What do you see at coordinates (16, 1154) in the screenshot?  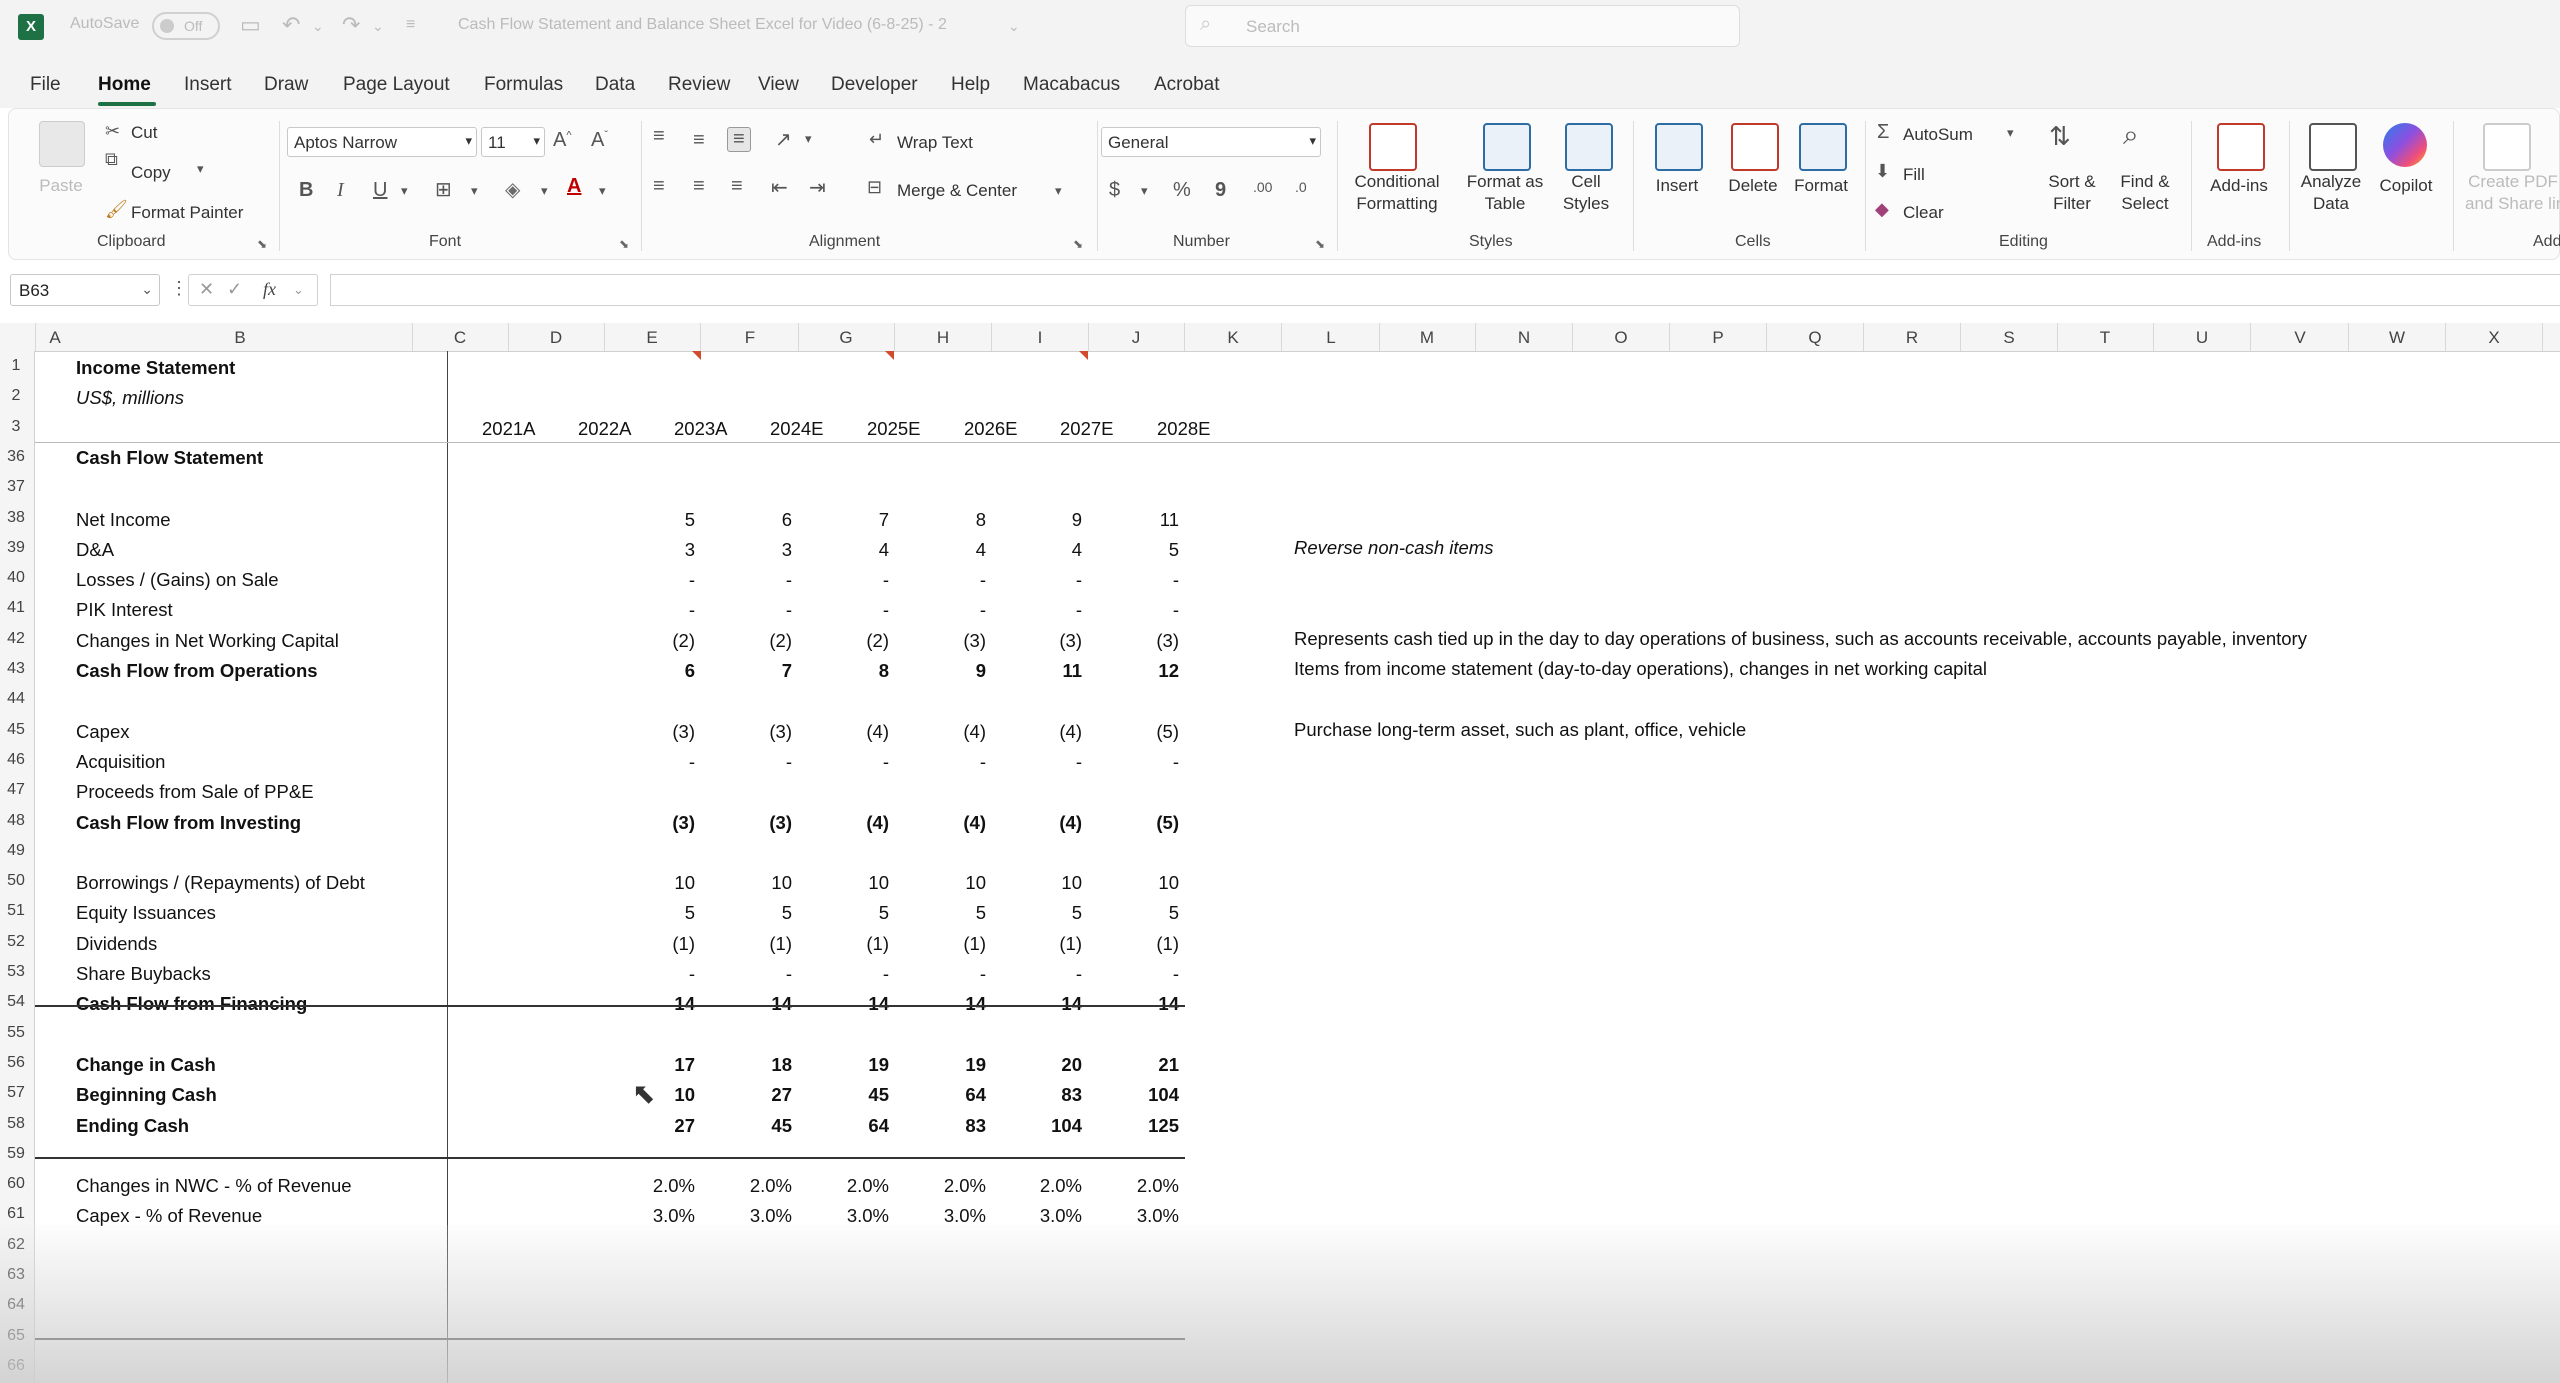 I see `row-header: 59` at bounding box center [16, 1154].